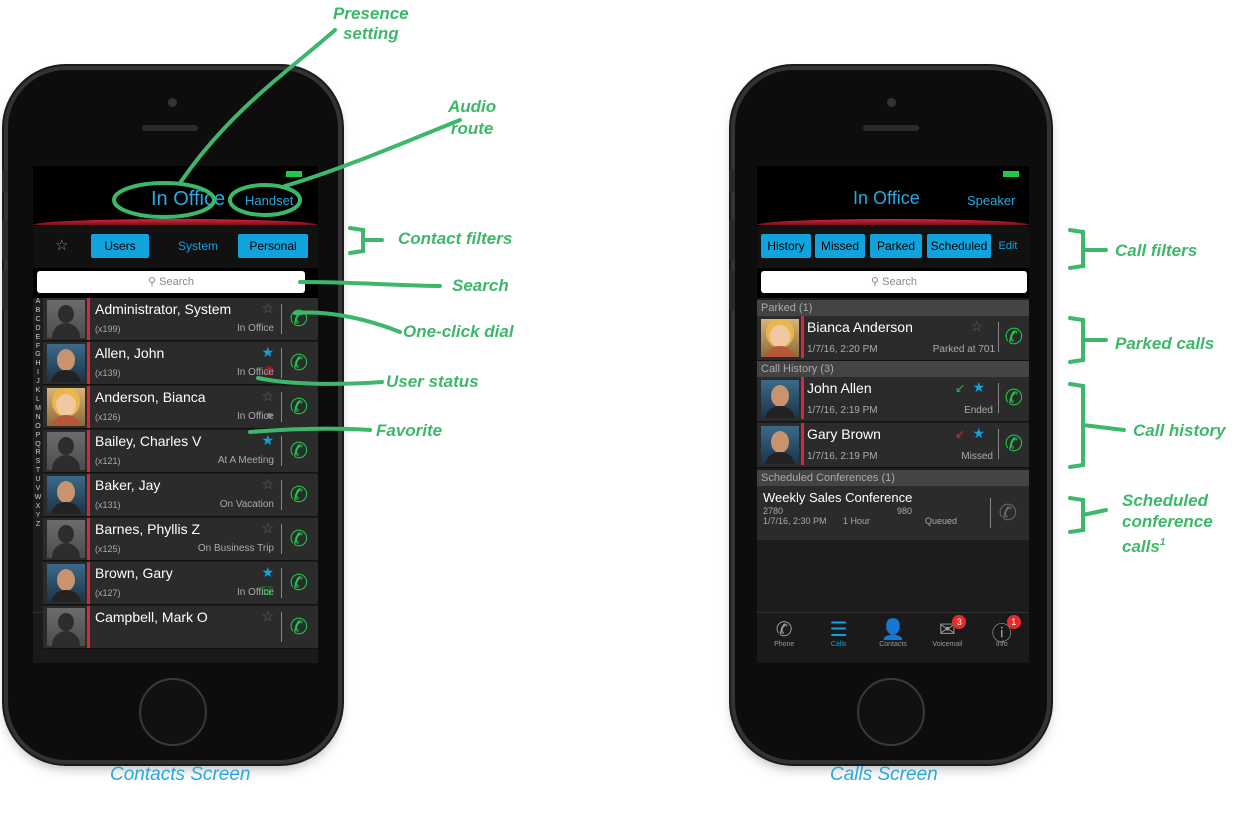  What do you see at coordinates (1156, 250) in the screenshot?
I see `annotation-call-filters: Call filters` at bounding box center [1156, 250].